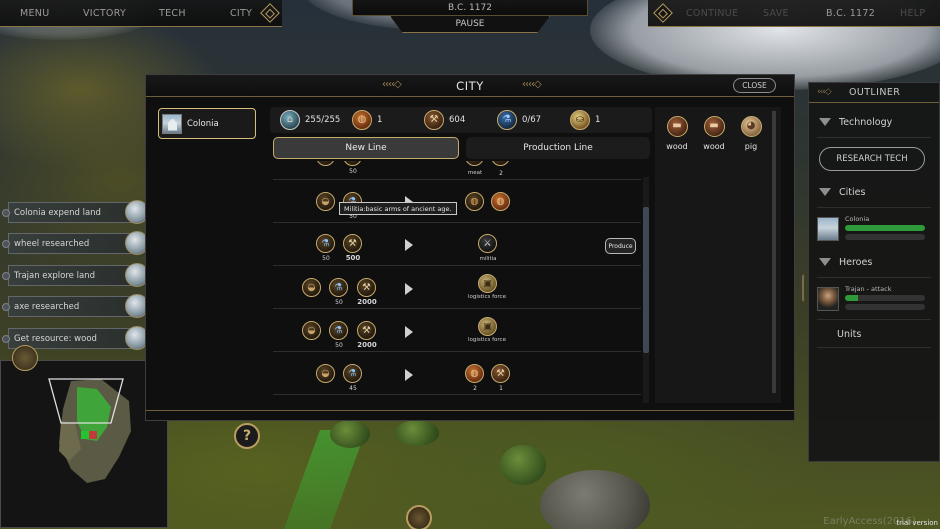 This screenshot has height=529, width=940. What do you see at coordinates (47, 306) in the screenshot?
I see `event-text: axe researched` at bounding box center [47, 306].